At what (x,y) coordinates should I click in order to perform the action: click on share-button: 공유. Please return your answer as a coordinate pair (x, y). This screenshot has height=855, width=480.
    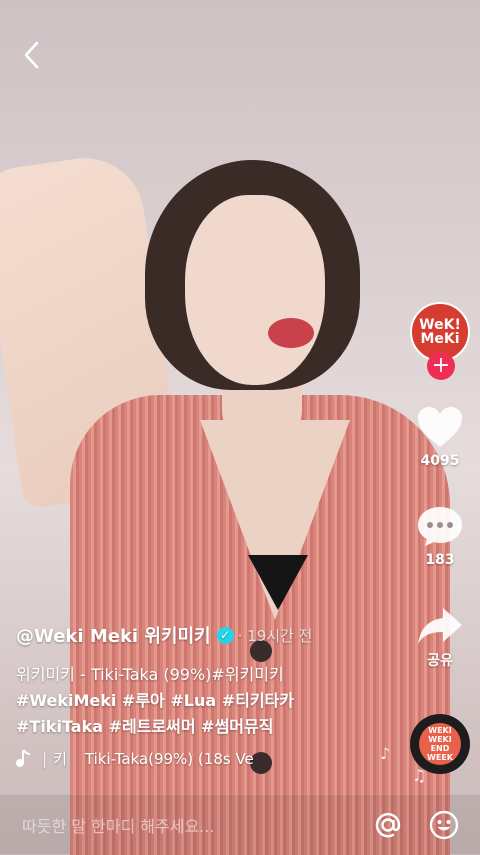
    Looking at the image, I should click on (440, 638).